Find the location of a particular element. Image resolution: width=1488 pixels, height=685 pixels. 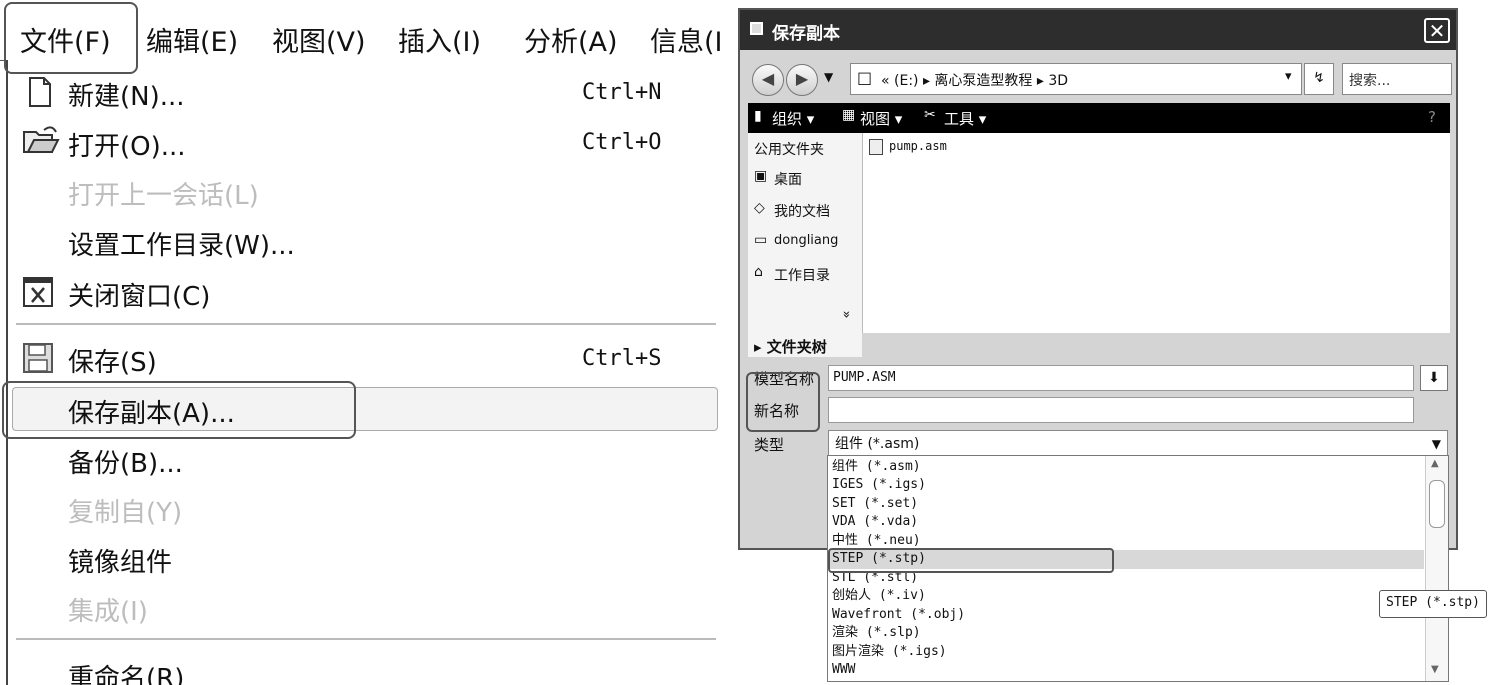

menu-view: 视图(V) is located at coordinates (319, 39).